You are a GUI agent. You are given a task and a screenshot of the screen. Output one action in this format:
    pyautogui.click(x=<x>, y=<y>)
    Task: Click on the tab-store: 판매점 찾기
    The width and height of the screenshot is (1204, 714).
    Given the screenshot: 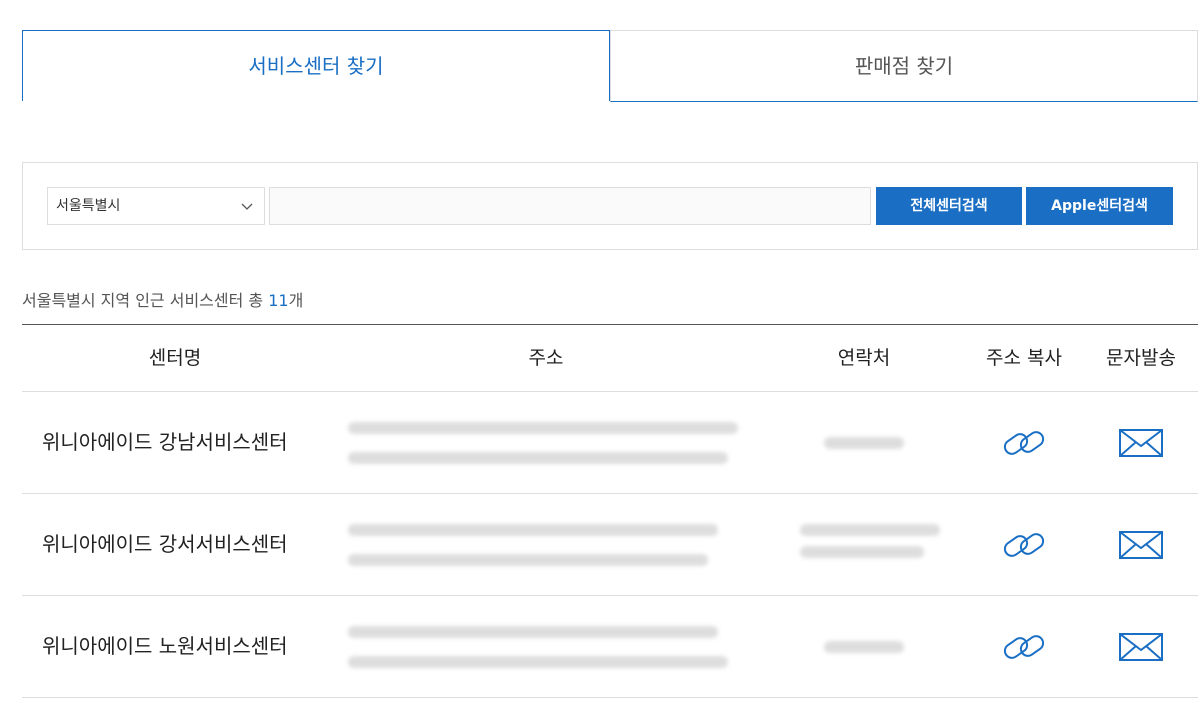 What is the action you would take?
    pyautogui.click(x=904, y=66)
    